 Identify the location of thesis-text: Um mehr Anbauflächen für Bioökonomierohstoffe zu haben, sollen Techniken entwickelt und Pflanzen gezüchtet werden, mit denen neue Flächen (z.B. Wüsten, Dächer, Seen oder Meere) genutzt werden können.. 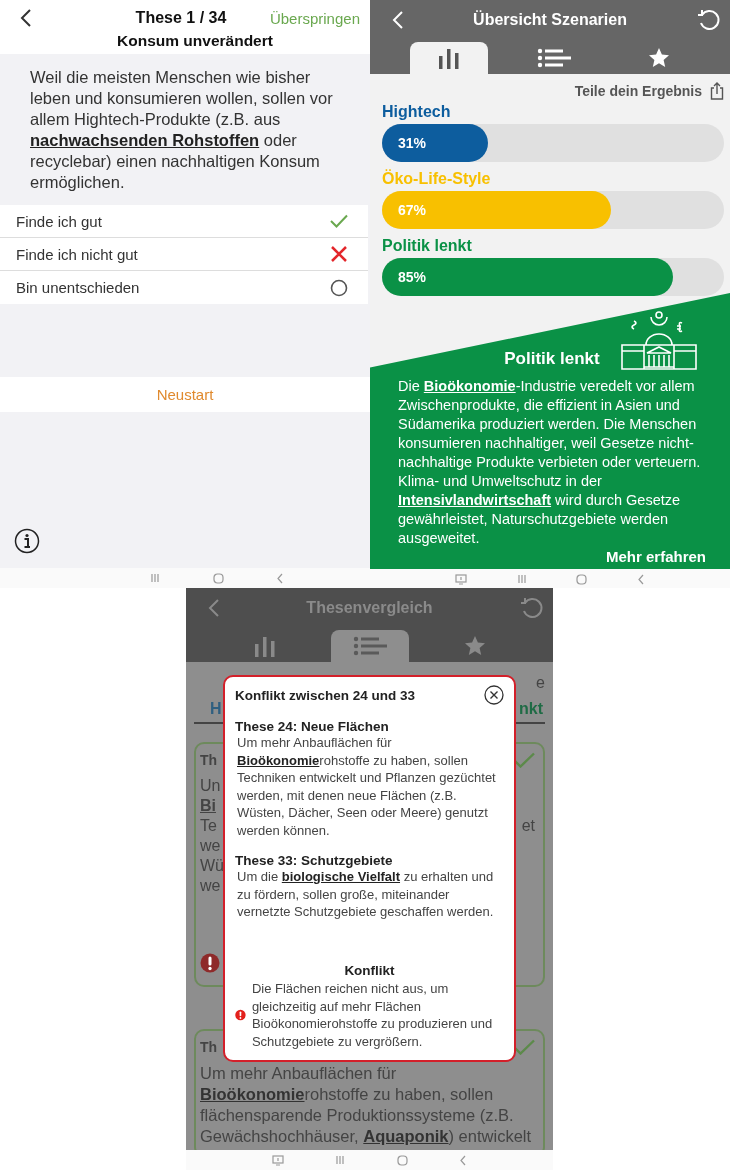
(366, 786).